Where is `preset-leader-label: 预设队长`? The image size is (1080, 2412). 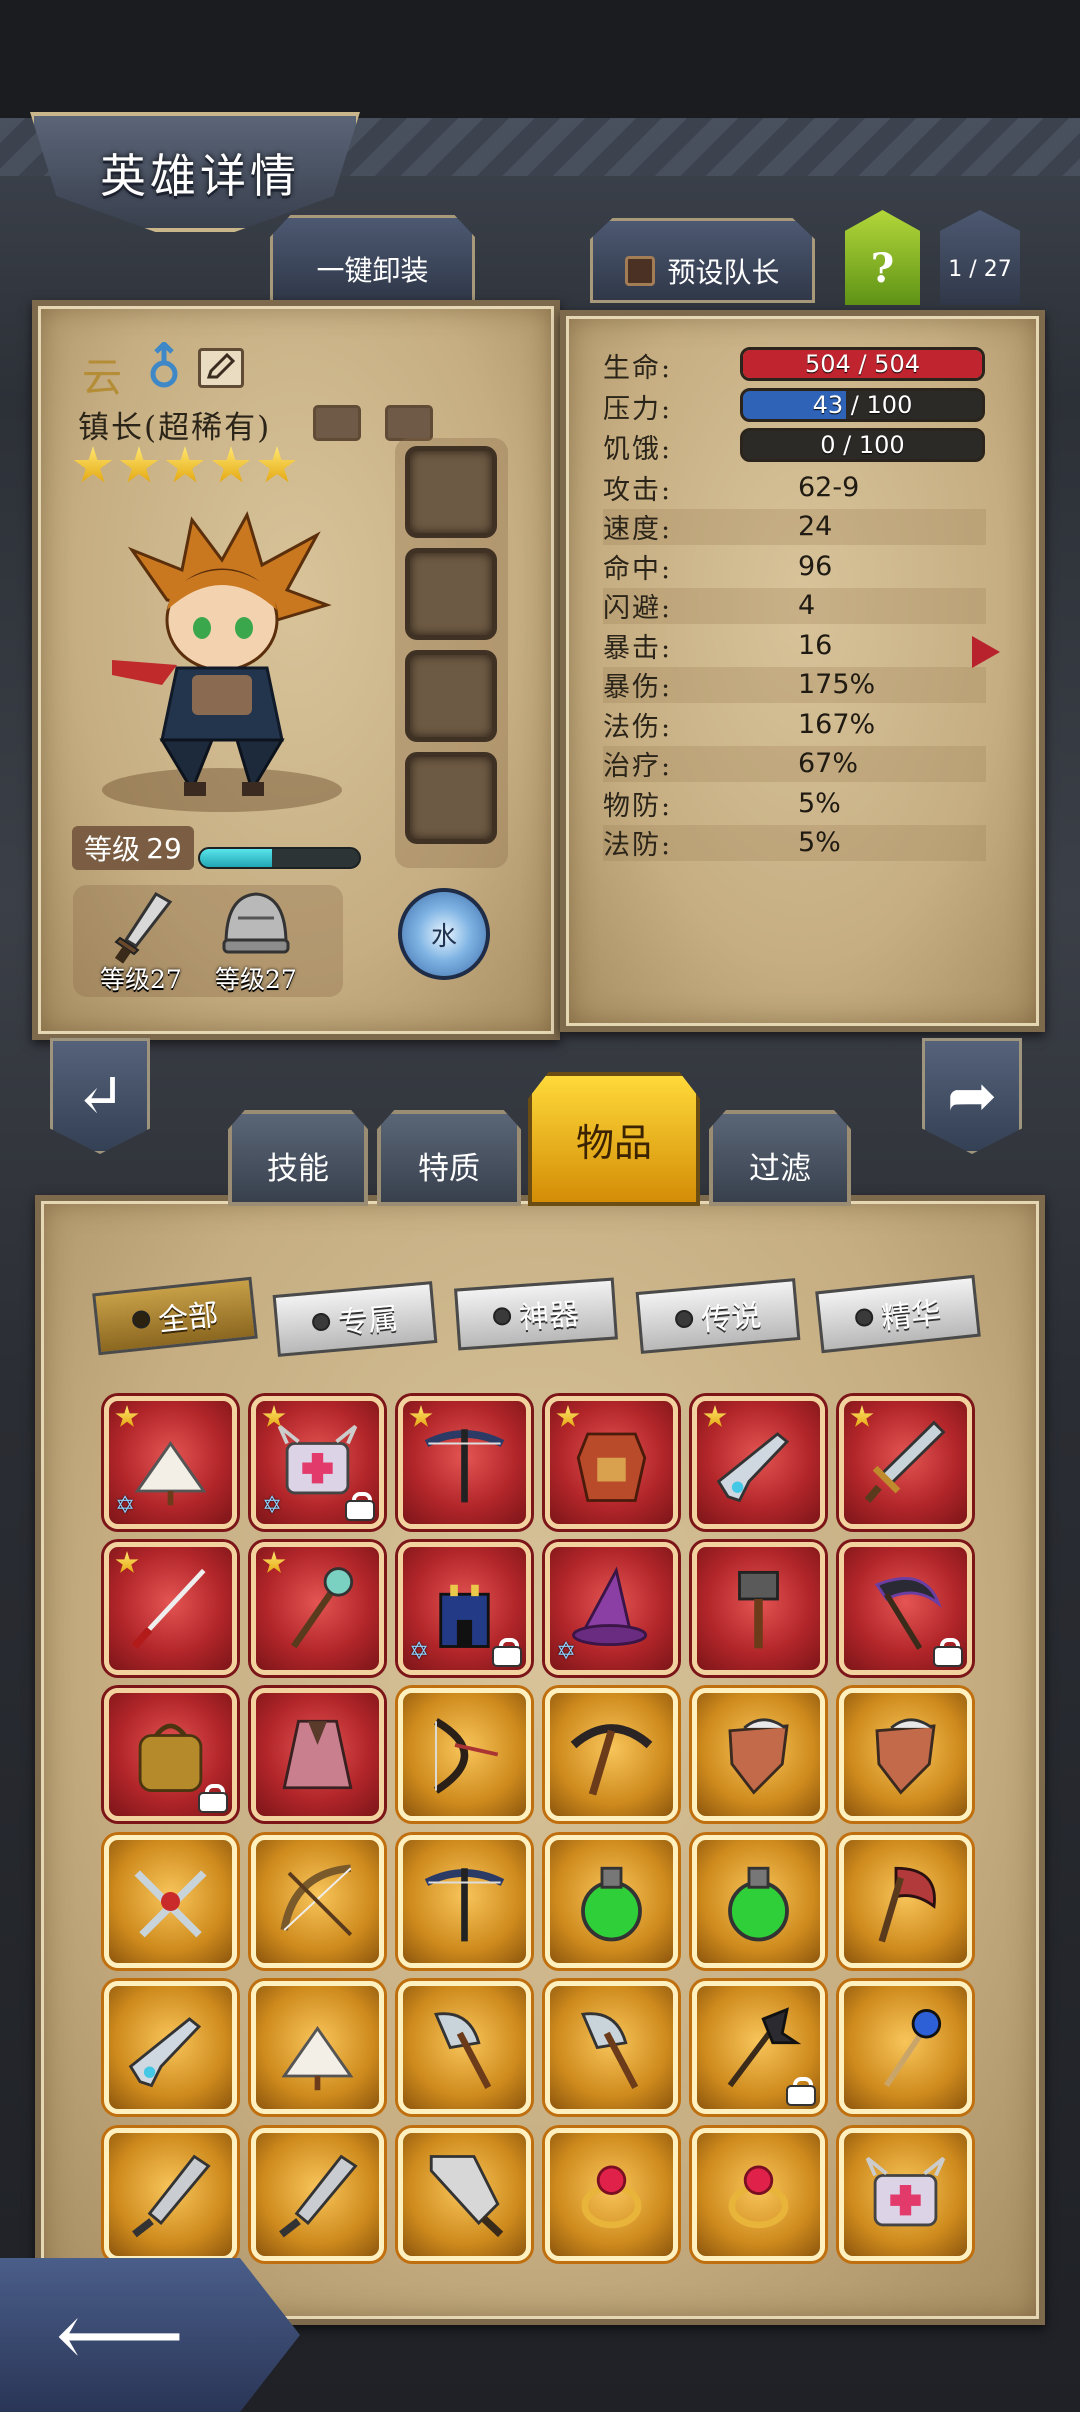
preset-leader-label: 预设队长 is located at coordinates (723, 272).